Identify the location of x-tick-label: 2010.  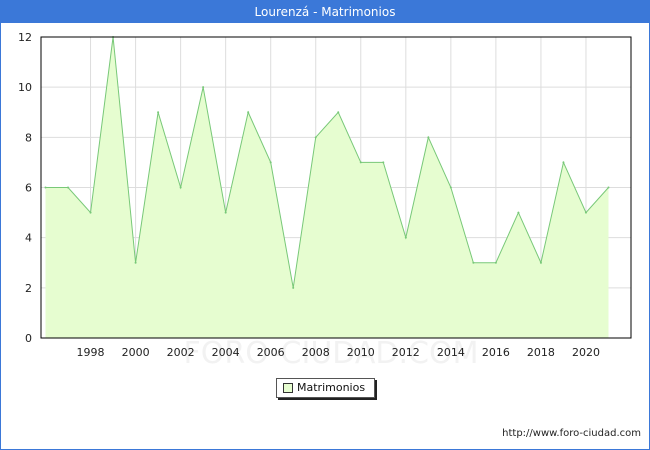
(361, 352).